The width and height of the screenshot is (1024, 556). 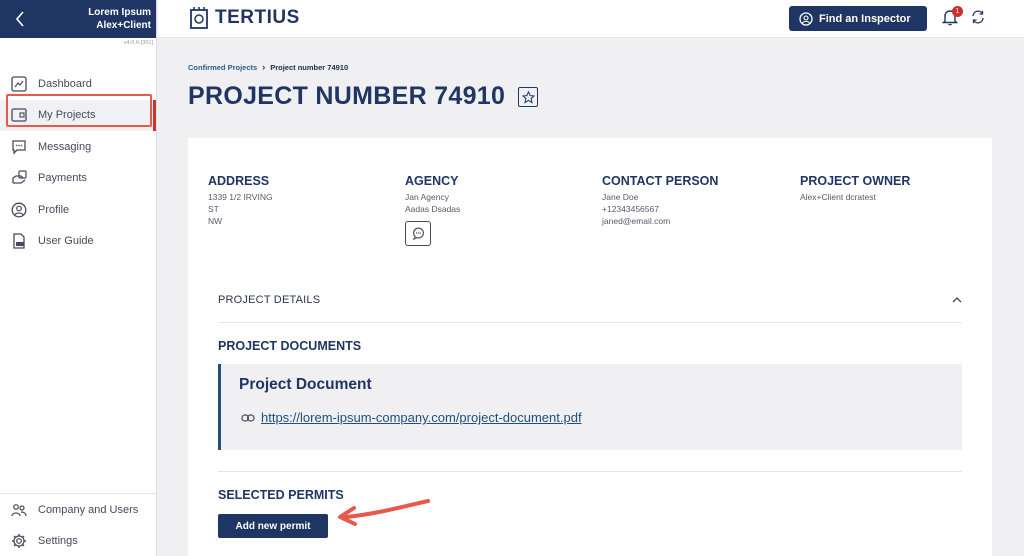 What do you see at coordinates (590, 471) in the screenshot?
I see `divider` at bounding box center [590, 471].